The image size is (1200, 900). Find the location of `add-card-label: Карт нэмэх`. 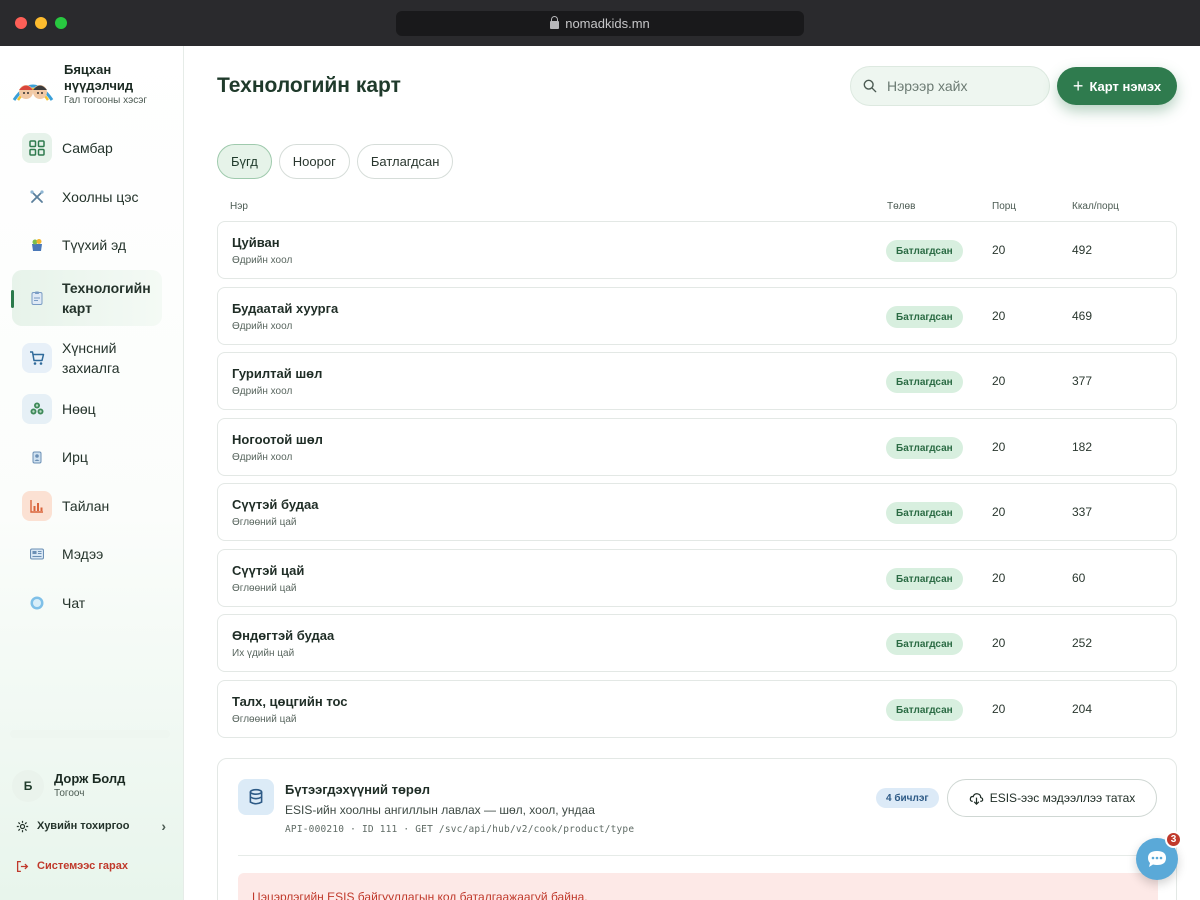

add-card-label: Карт нэмэх is located at coordinates (1125, 86).